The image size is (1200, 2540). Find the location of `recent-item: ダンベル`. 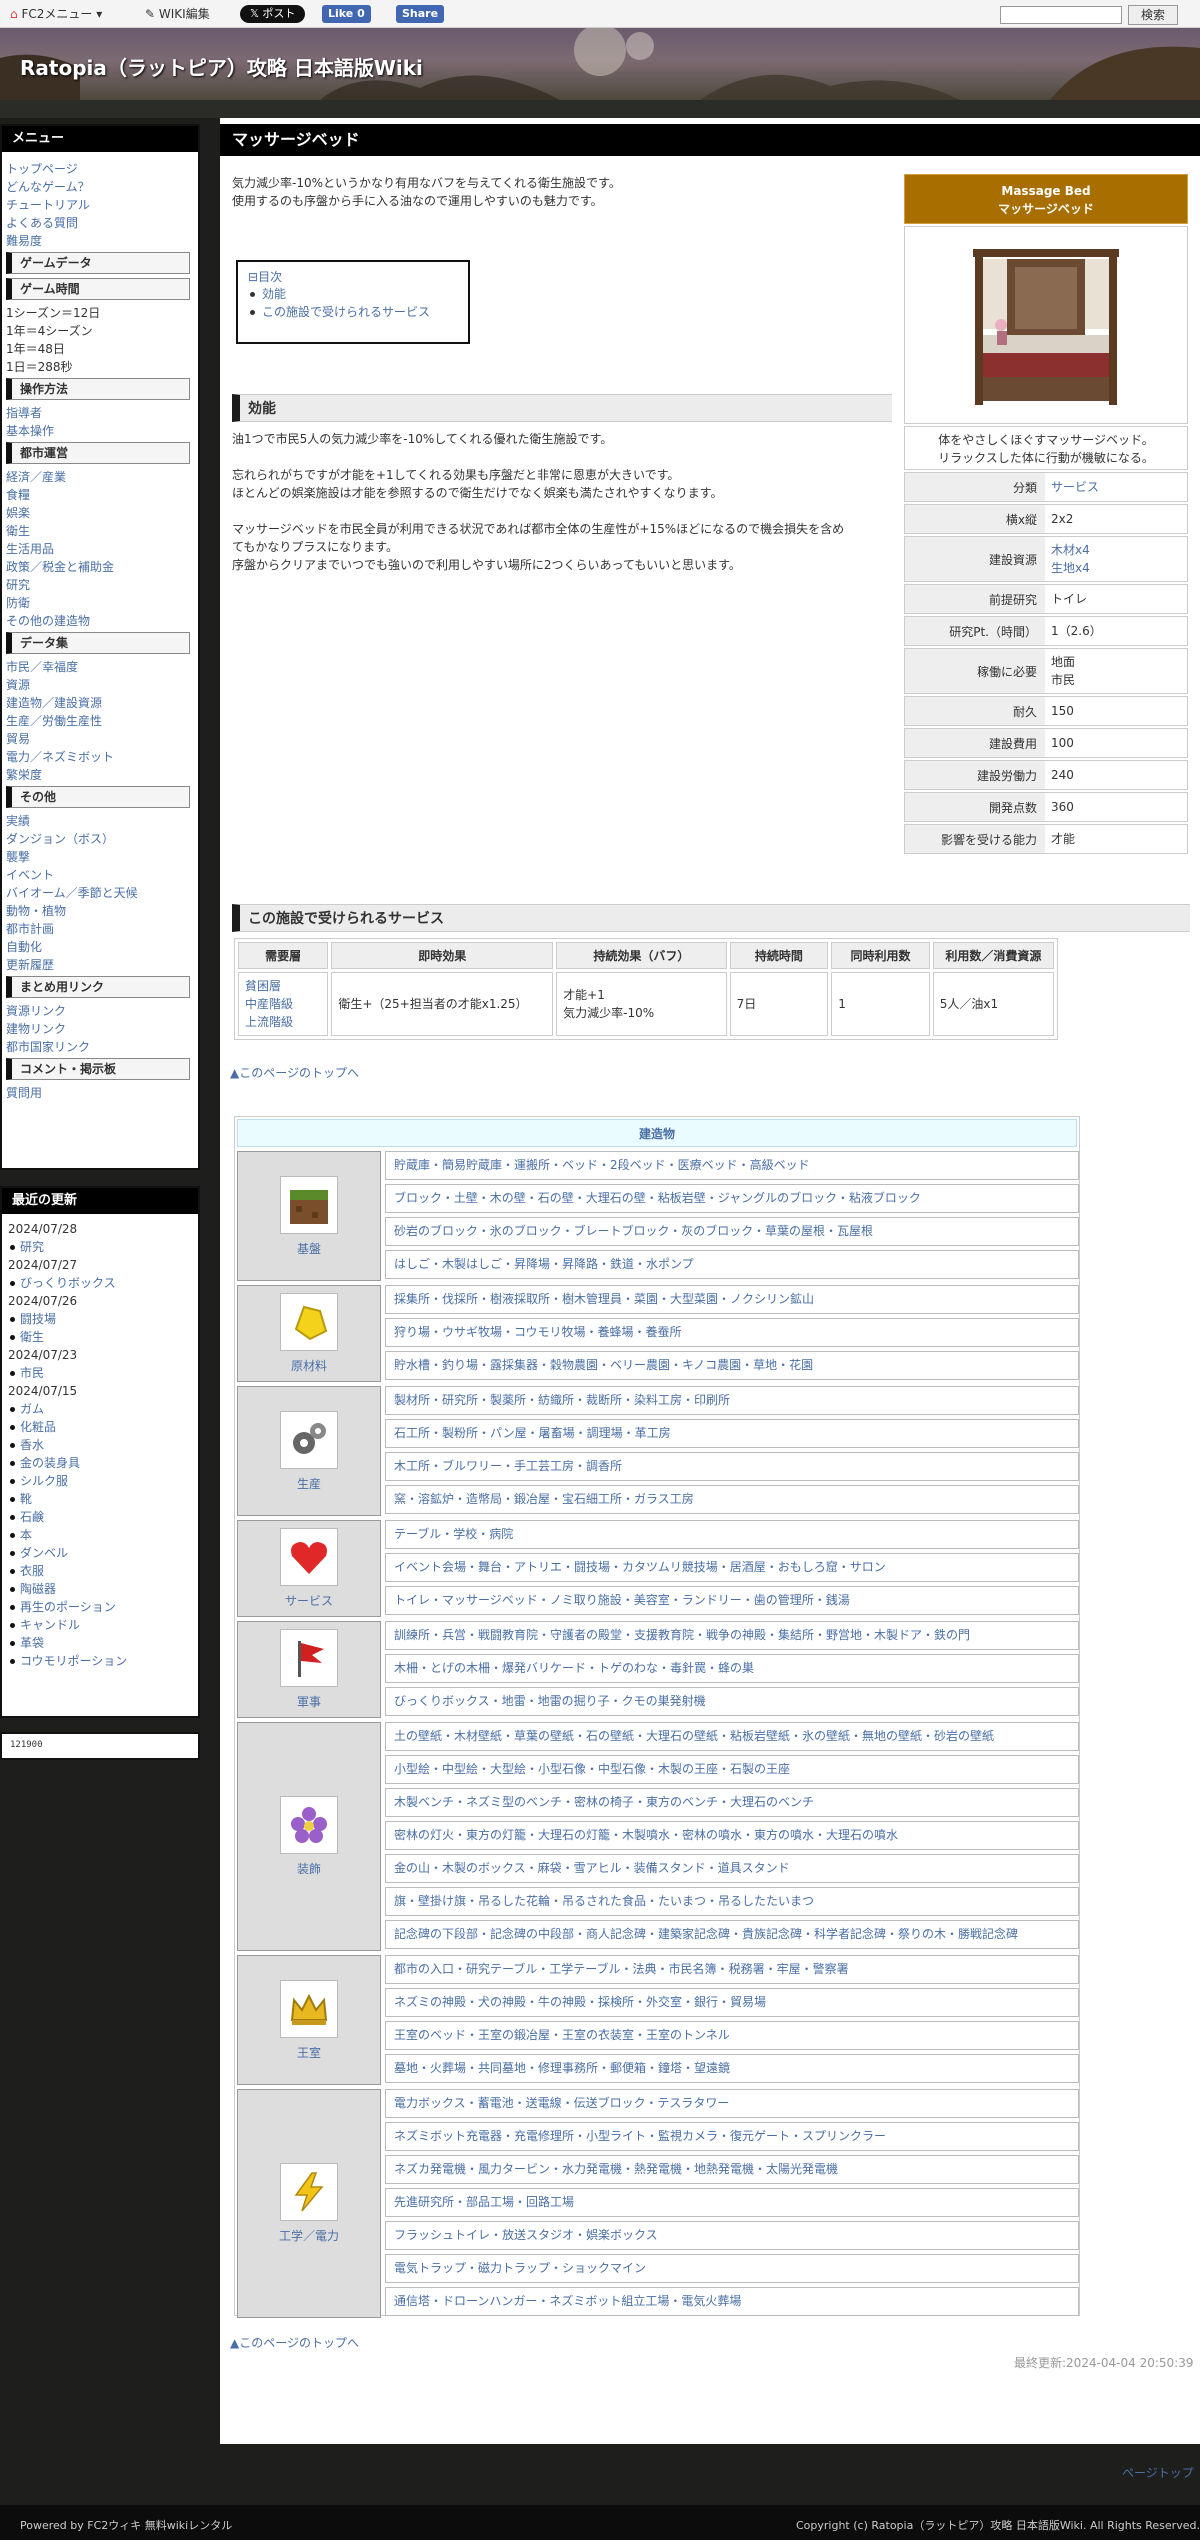

recent-item: ダンベル is located at coordinates (100, 1553).